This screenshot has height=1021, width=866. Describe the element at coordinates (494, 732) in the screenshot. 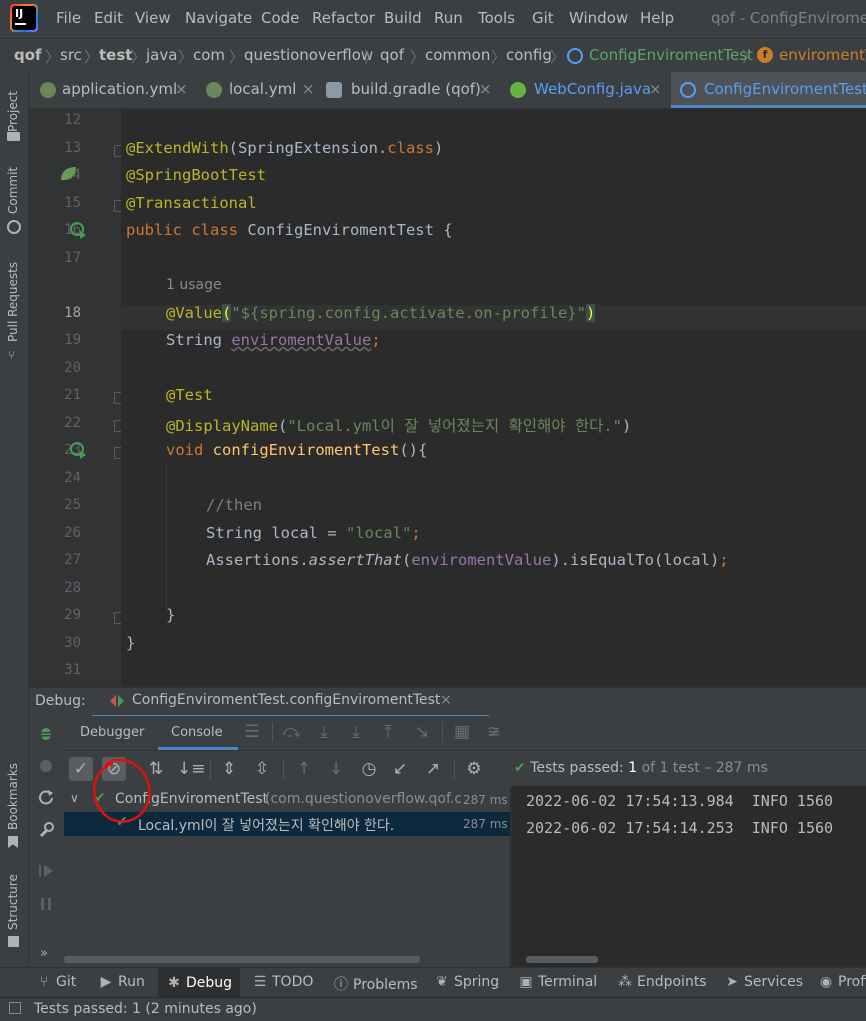

I see `trace-icon: ≆` at that location.